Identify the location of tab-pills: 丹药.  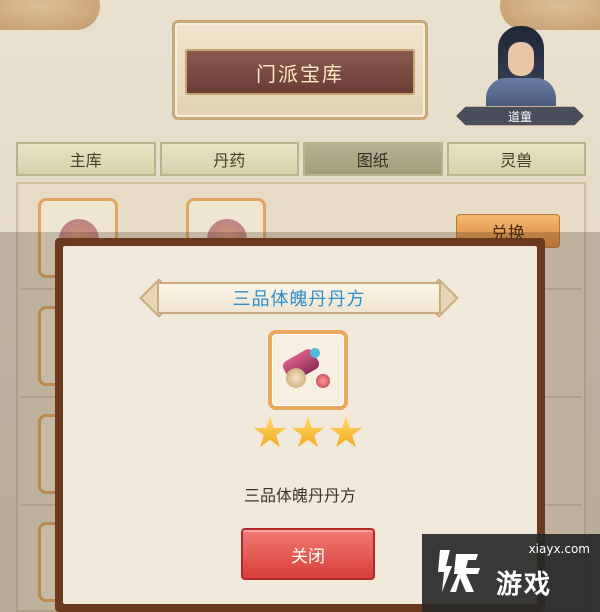
(229, 159).